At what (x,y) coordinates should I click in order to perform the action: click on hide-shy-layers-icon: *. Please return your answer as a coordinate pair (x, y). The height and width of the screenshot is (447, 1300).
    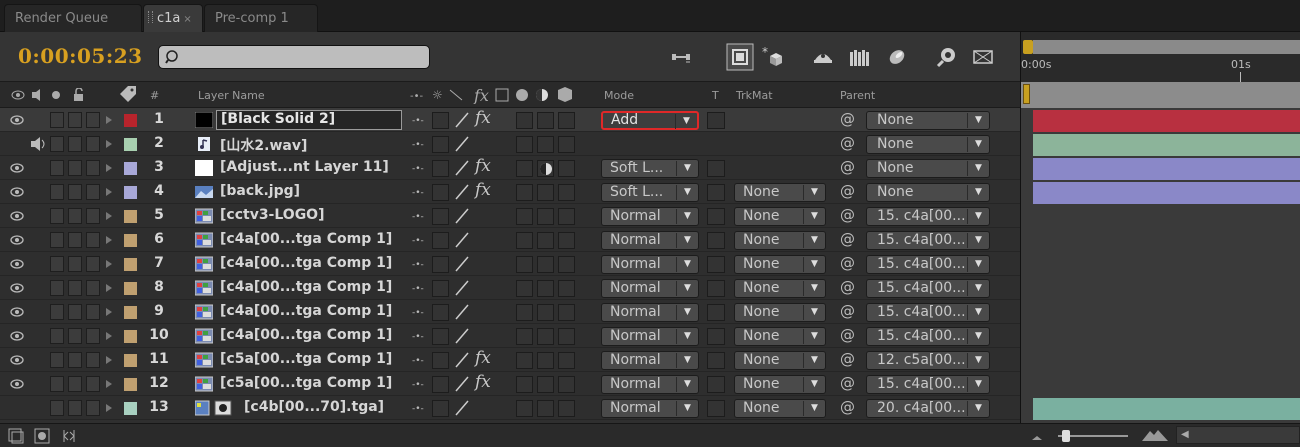
    Looking at the image, I should click on (773, 57).